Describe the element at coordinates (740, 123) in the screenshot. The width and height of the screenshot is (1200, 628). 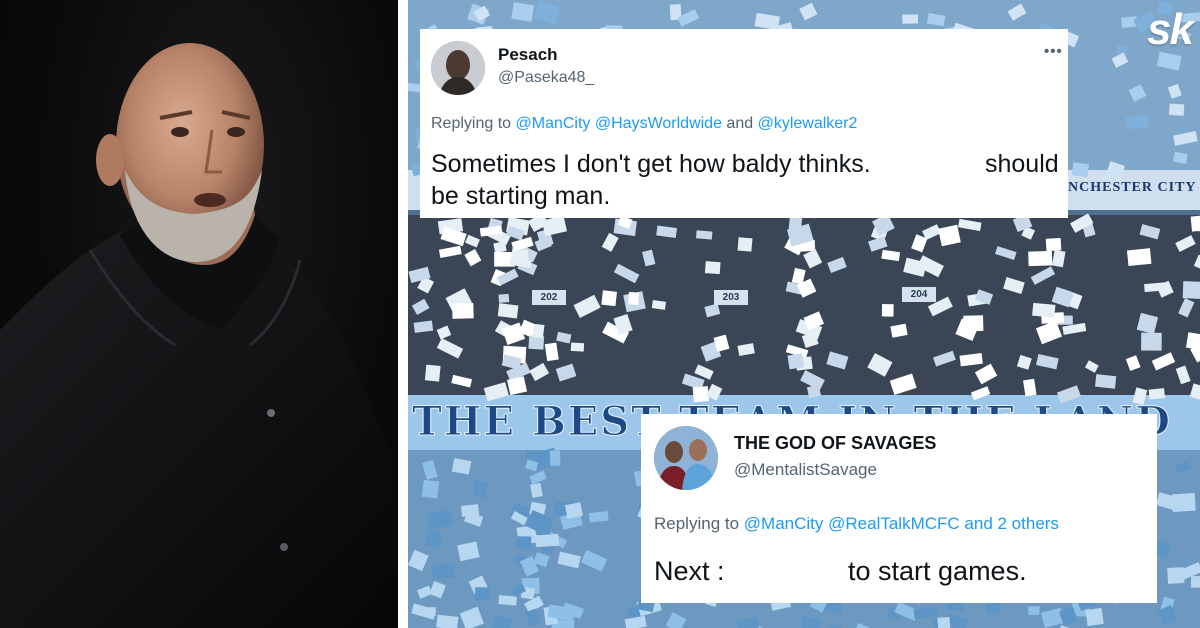
I see `replying-joiner: and` at that location.